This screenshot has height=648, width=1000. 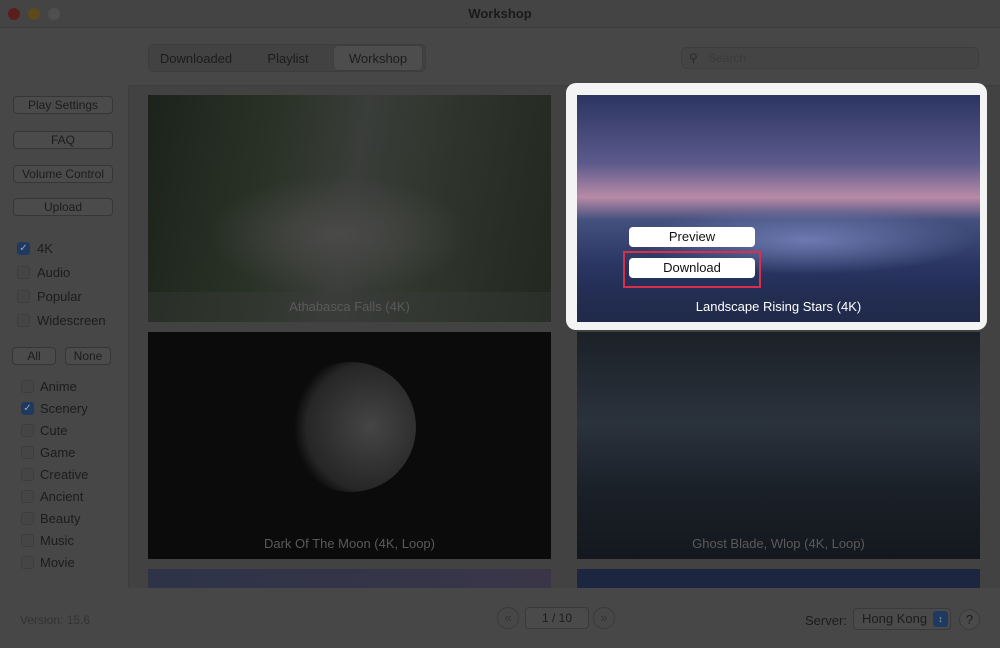 What do you see at coordinates (351, 427) in the screenshot?
I see `moon-image` at bounding box center [351, 427].